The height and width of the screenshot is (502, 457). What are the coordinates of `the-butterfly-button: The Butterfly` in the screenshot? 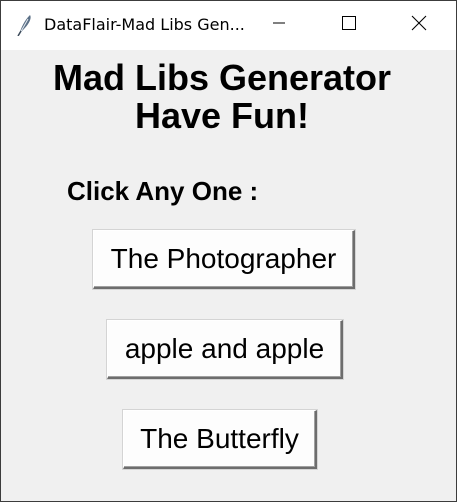 It's located at (220, 439).